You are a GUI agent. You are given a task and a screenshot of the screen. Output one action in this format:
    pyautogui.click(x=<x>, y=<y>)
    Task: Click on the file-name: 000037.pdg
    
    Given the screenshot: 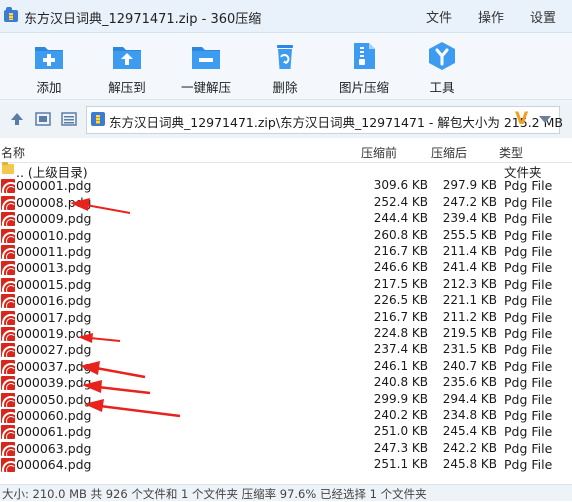 What is the action you would take?
    pyautogui.click(x=54, y=366)
    